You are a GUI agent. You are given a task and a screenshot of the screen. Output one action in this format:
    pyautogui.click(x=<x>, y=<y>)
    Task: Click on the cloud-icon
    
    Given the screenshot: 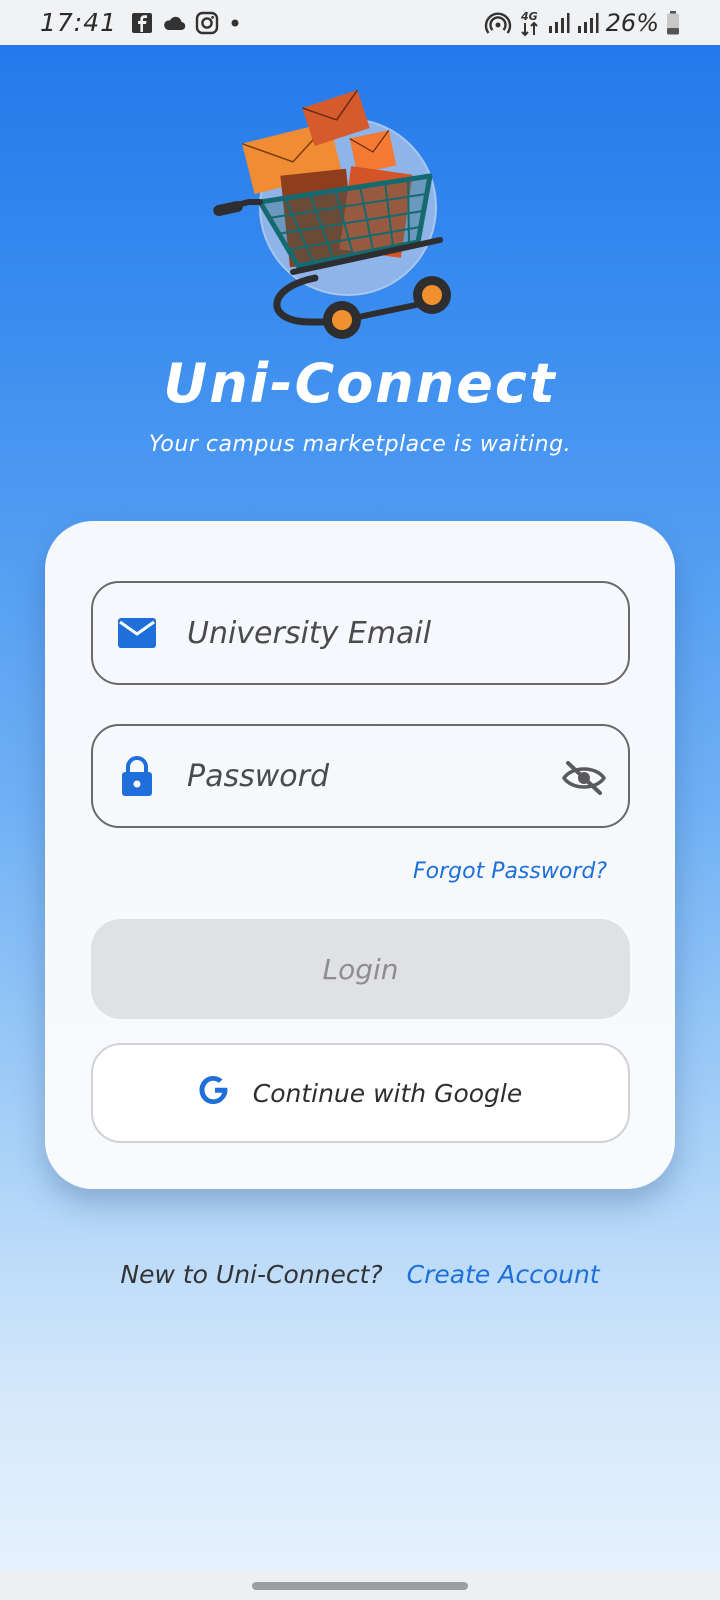 What is the action you would take?
    pyautogui.click(x=174, y=23)
    